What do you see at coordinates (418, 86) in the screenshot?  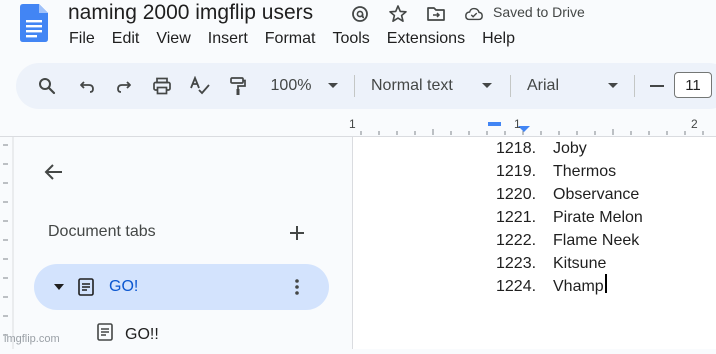 I see `paragraph-style-select: Normal text` at bounding box center [418, 86].